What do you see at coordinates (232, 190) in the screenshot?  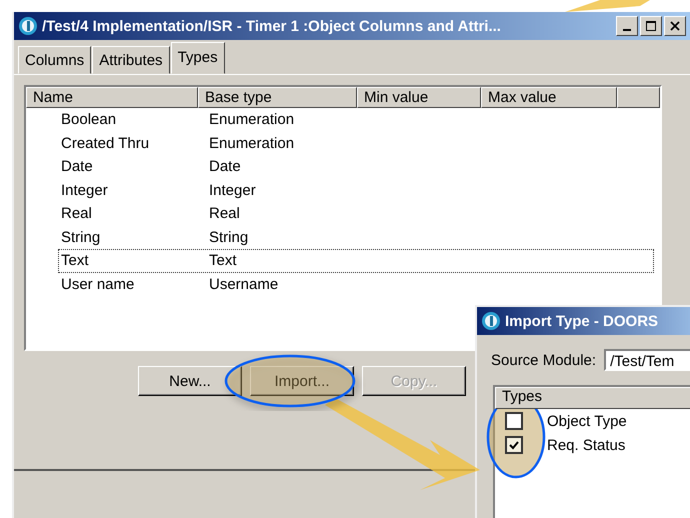 I see `table-cell: Integer` at bounding box center [232, 190].